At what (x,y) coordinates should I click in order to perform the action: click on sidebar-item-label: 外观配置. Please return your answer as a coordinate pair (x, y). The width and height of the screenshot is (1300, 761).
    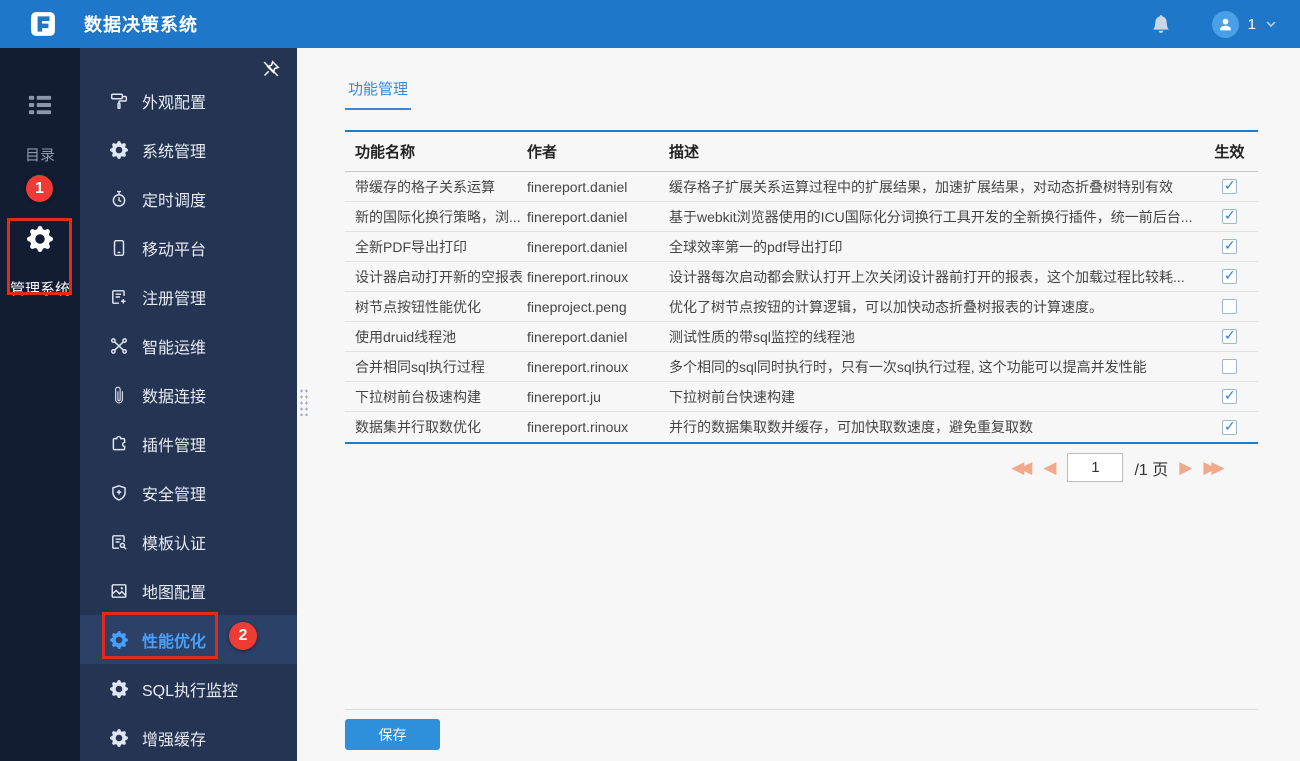
    Looking at the image, I should click on (174, 103).